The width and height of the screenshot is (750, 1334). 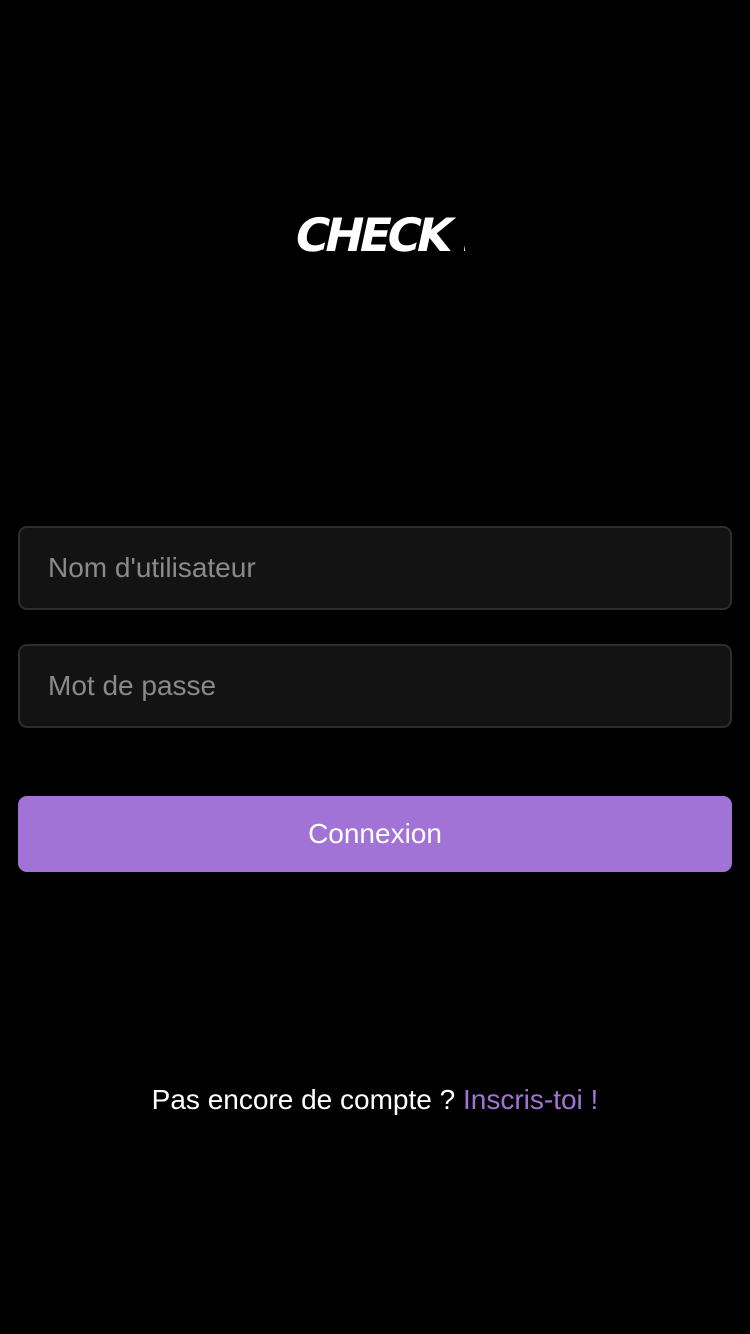 What do you see at coordinates (307, 1099) in the screenshot?
I see `signup-prompt-text: Pas encore de compte ?` at bounding box center [307, 1099].